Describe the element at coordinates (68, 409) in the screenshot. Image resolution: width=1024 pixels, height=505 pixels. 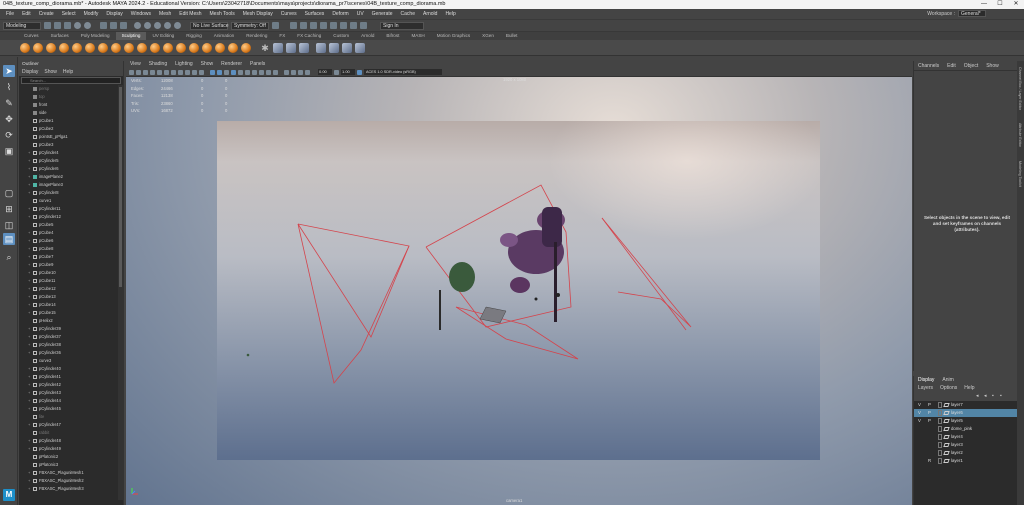
I see `outliner-item: + pCylinder45` at that location.